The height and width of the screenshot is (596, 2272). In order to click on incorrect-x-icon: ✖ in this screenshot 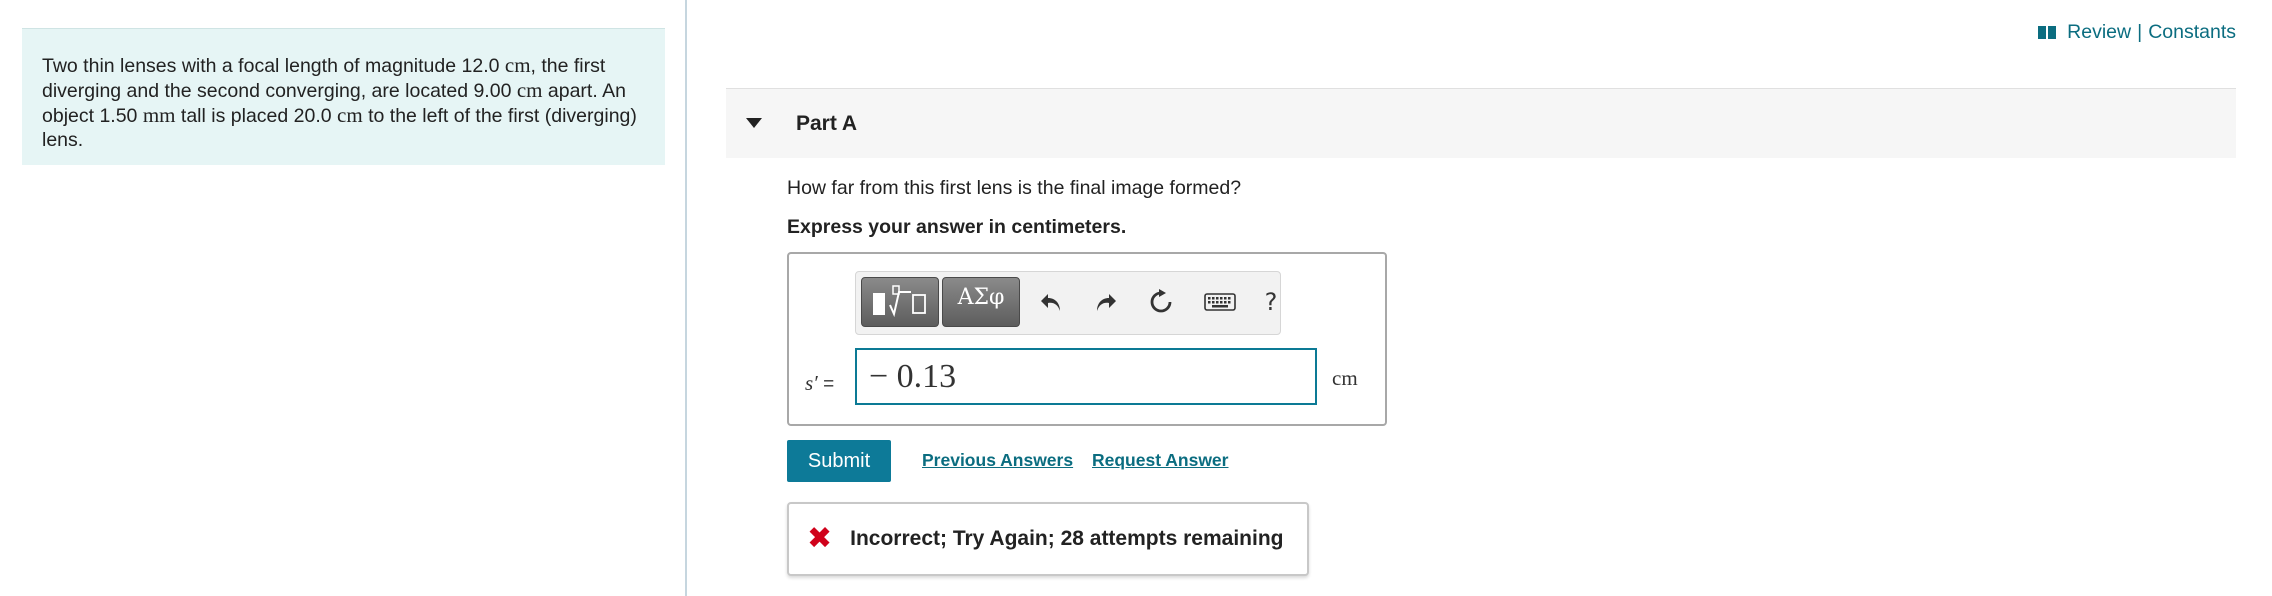, I will do `click(820, 538)`.